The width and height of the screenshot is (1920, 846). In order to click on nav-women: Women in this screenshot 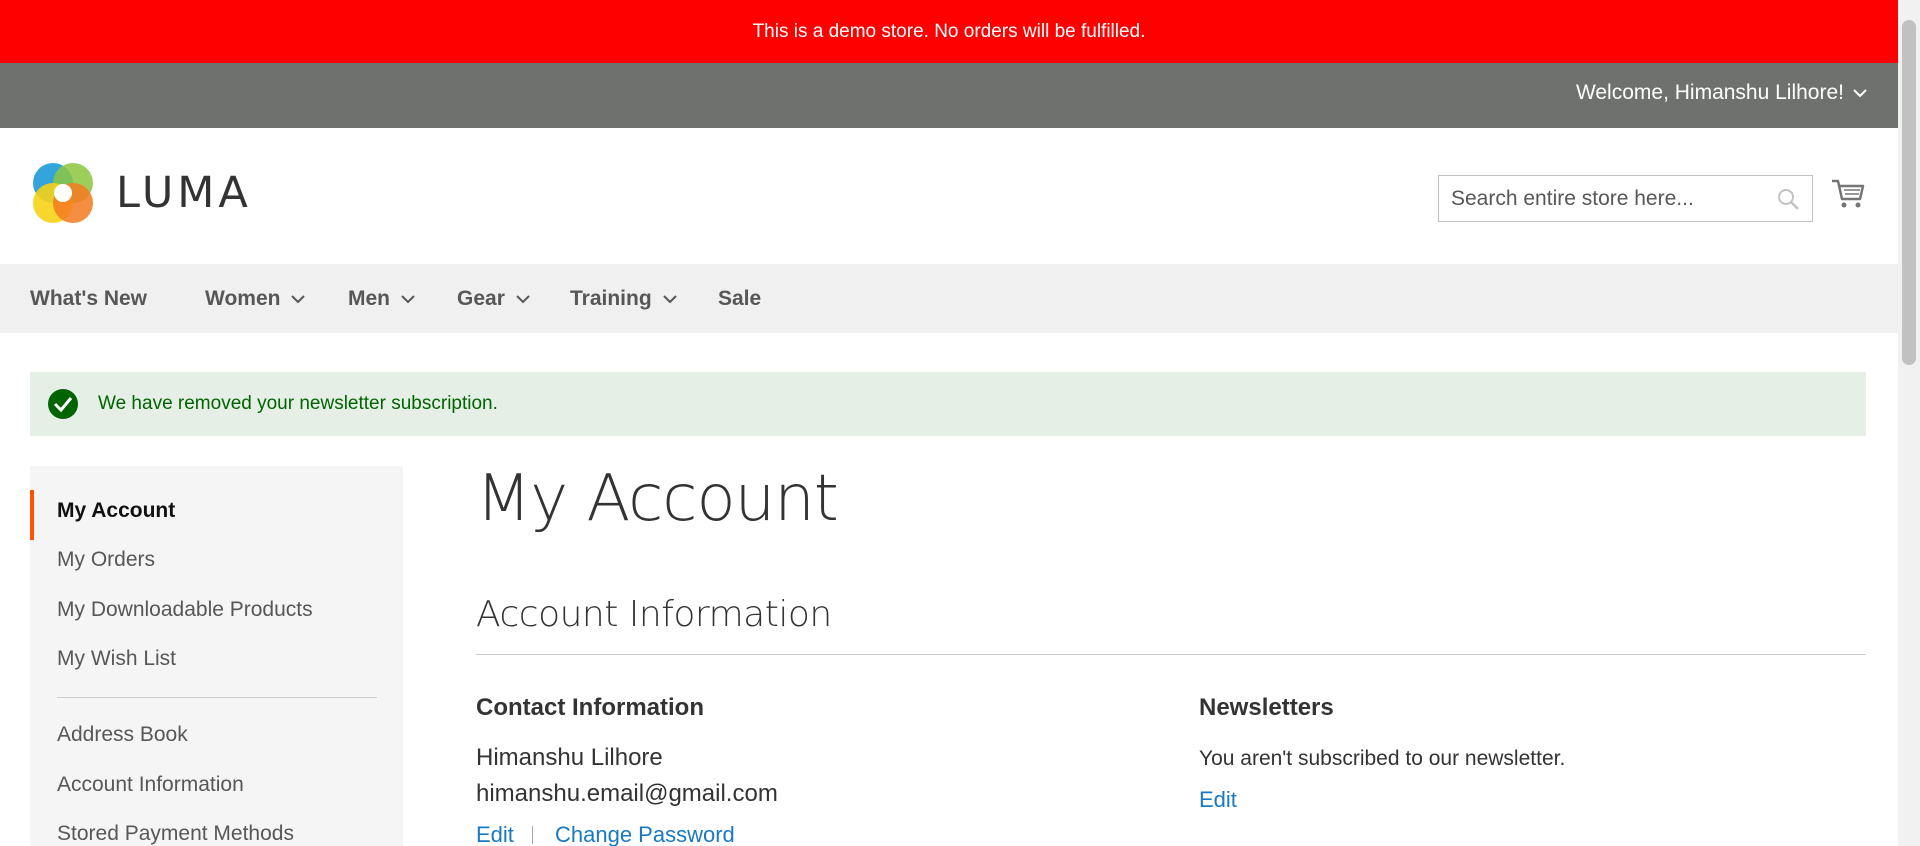, I will do `click(255, 298)`.